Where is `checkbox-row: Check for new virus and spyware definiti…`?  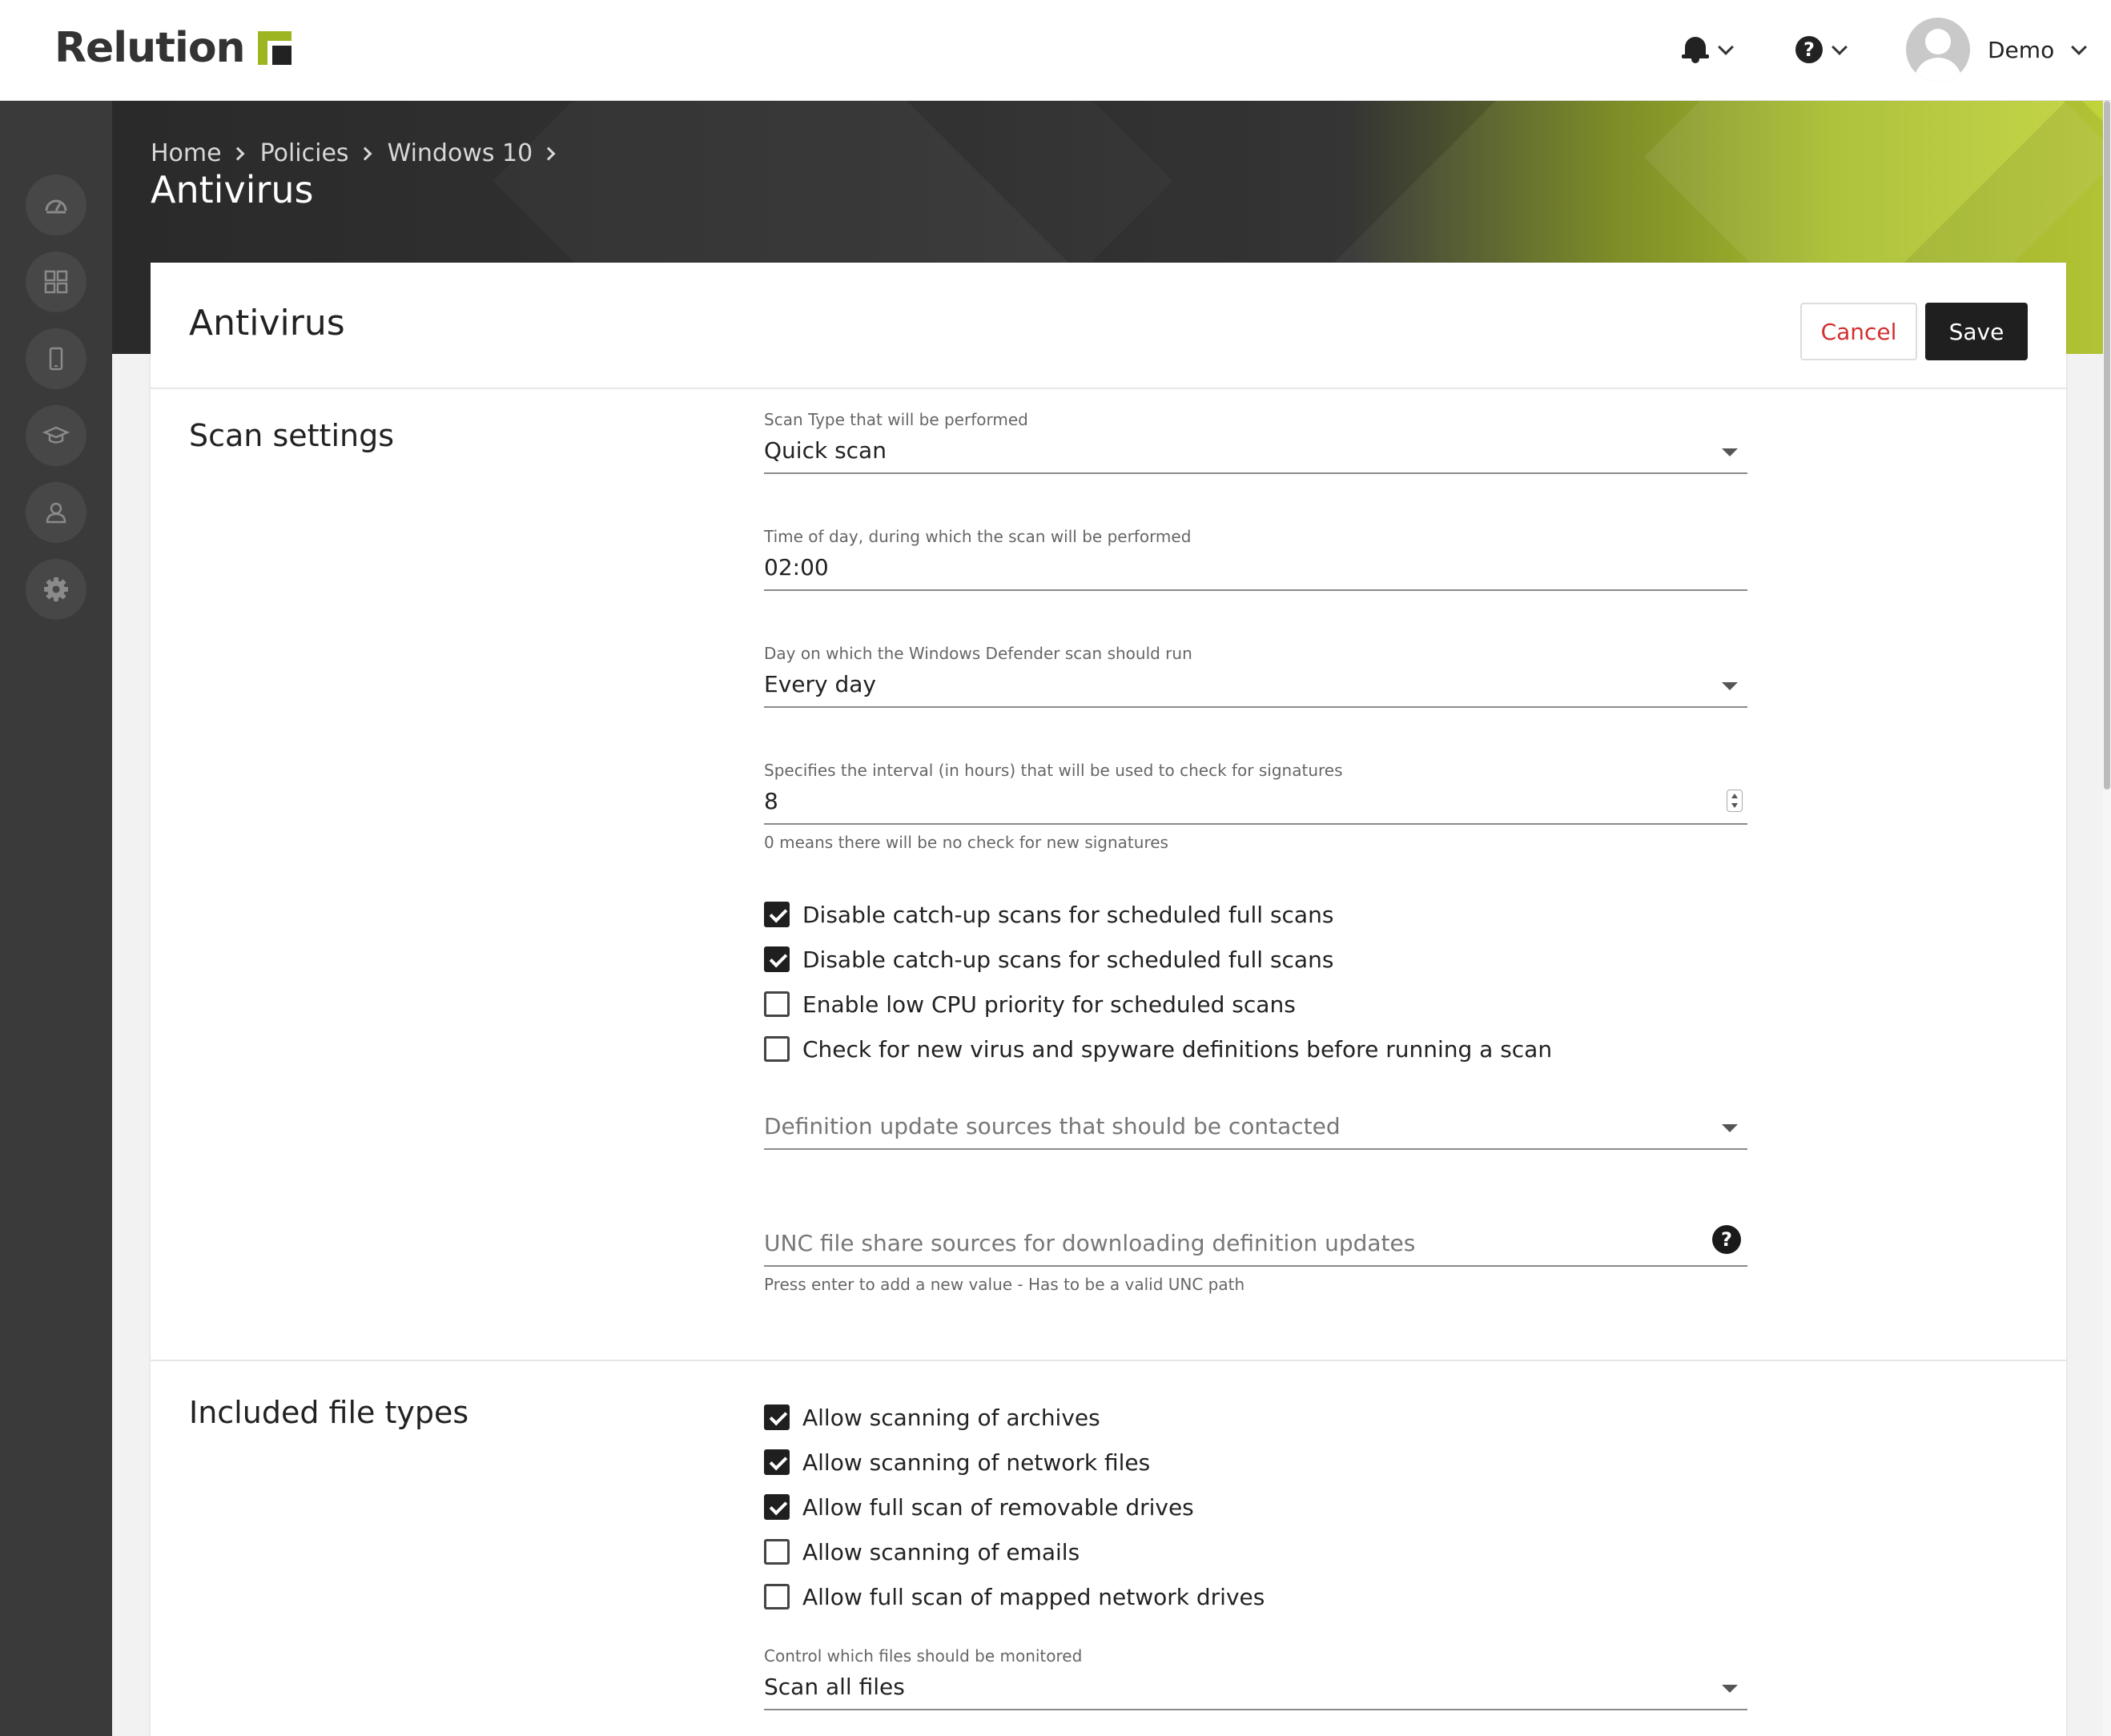 checkbox-row: Check for new virus and spyware definiti… is located at coordinates (1158, 1049).